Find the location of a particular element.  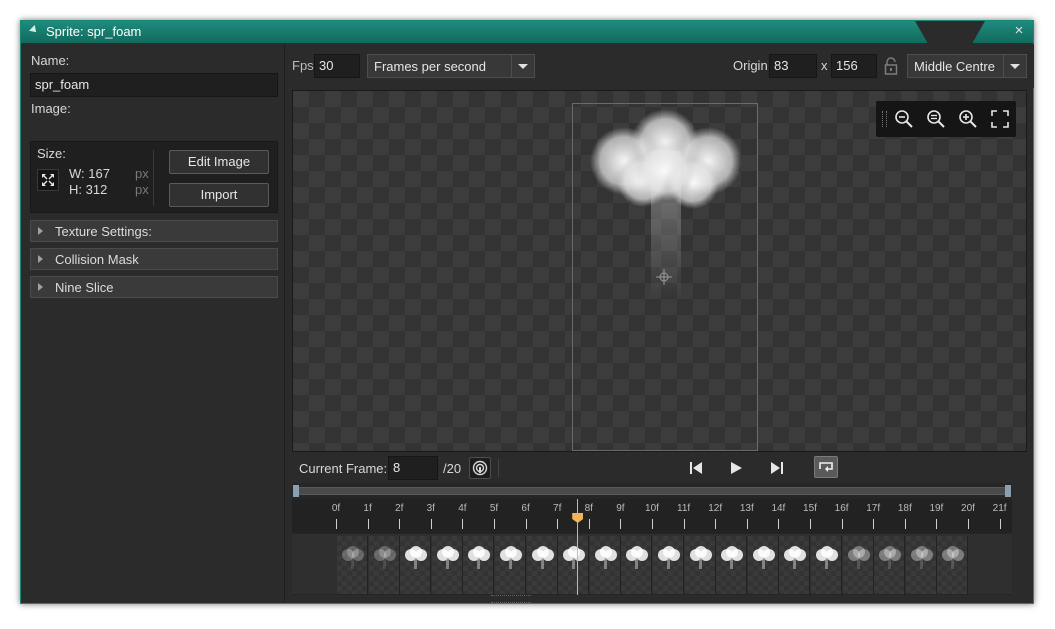

playhead is located at coordinates (578, 547).